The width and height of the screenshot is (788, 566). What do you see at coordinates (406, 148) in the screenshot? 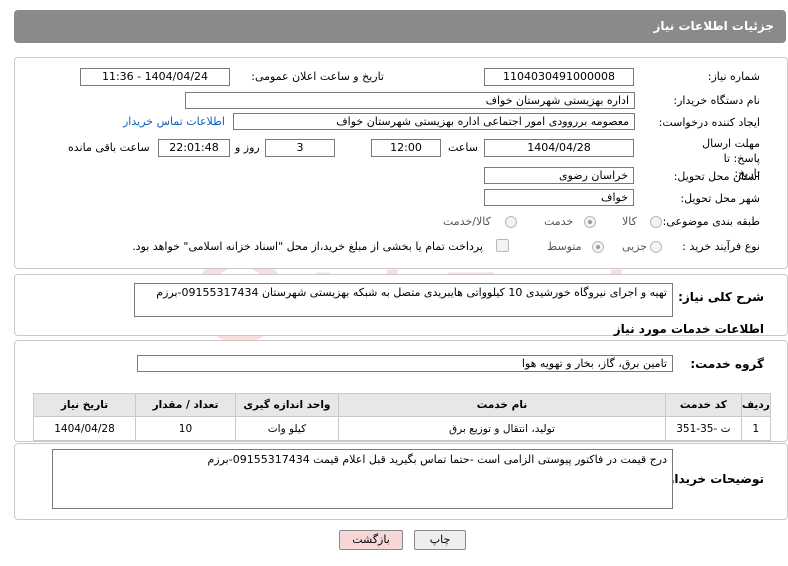
I see `deadline-time-field: 12:00` at bounding box center [406, 148].